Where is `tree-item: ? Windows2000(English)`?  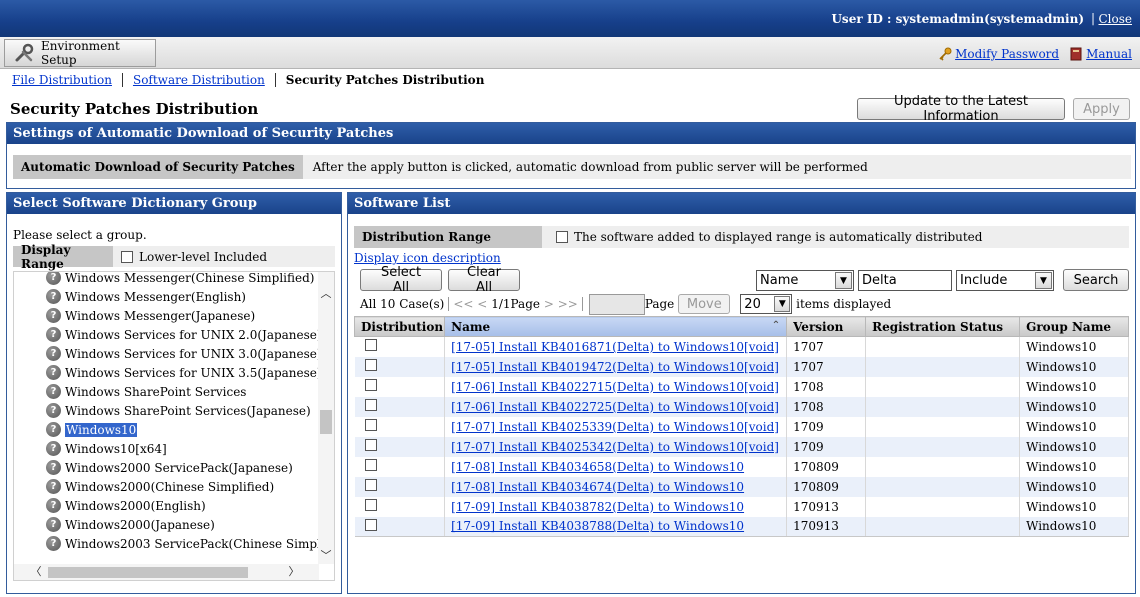 tree-item: ? Windows2000(English) is located at coordinates (181, 505).